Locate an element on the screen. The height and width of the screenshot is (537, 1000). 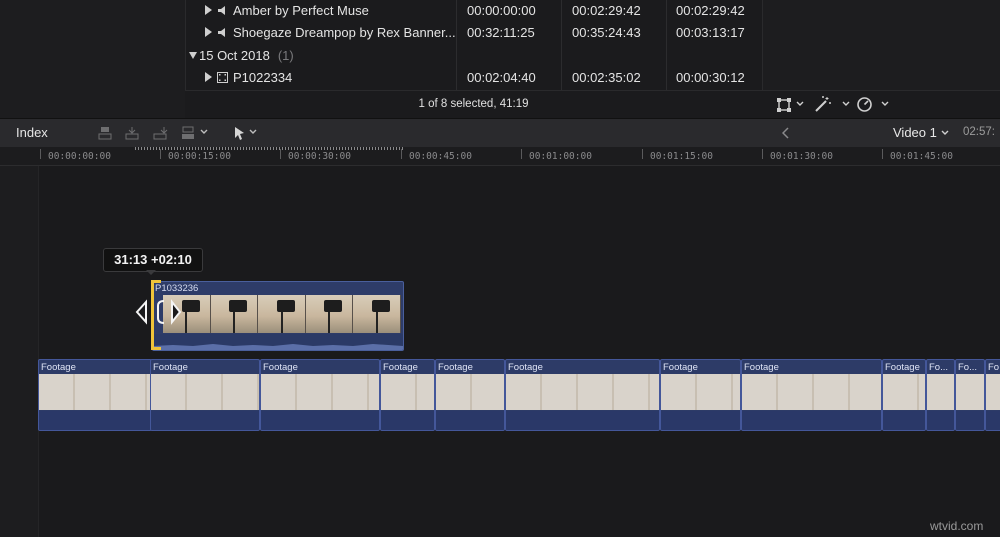
clip-name: Amber by Perfect Muse is located at coordinates (301, 10).